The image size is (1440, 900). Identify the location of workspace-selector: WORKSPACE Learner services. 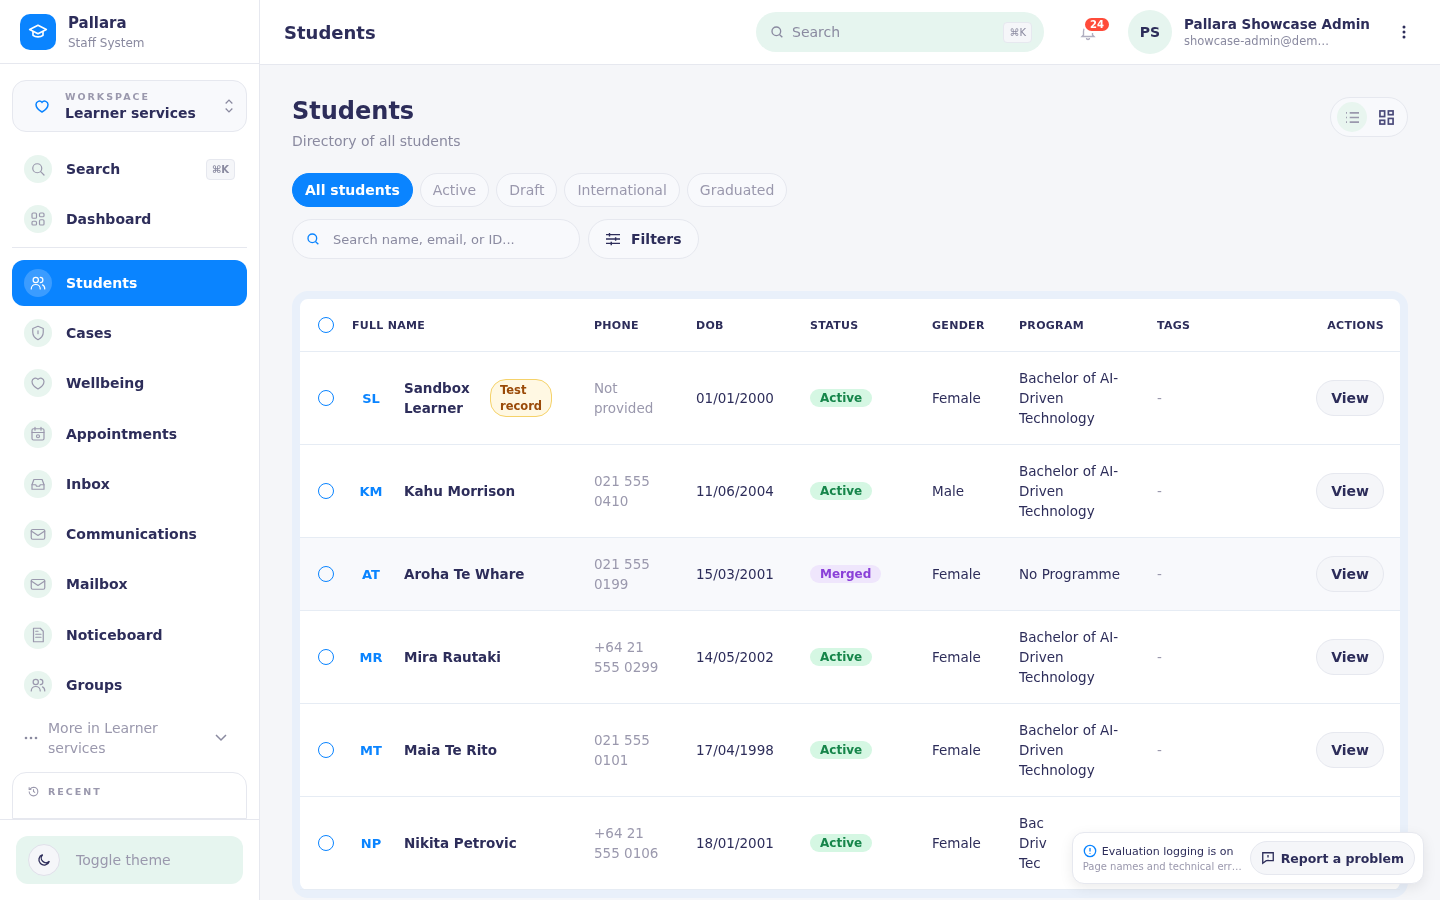
(129, 106).